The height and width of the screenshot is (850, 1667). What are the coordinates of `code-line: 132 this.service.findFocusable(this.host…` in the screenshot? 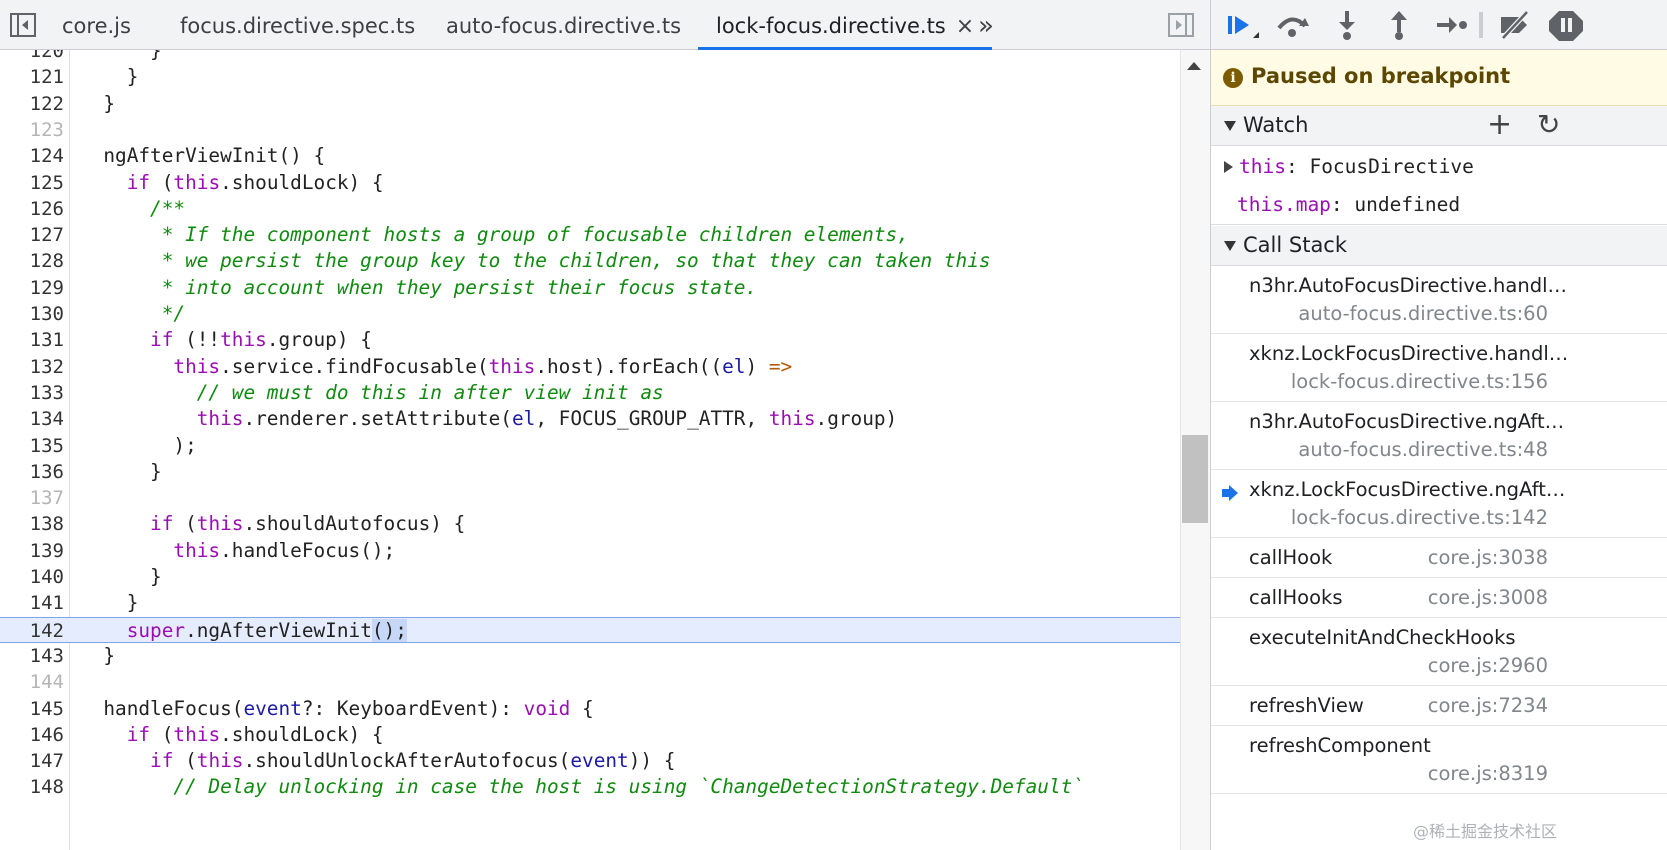 It's located at (590, 367).